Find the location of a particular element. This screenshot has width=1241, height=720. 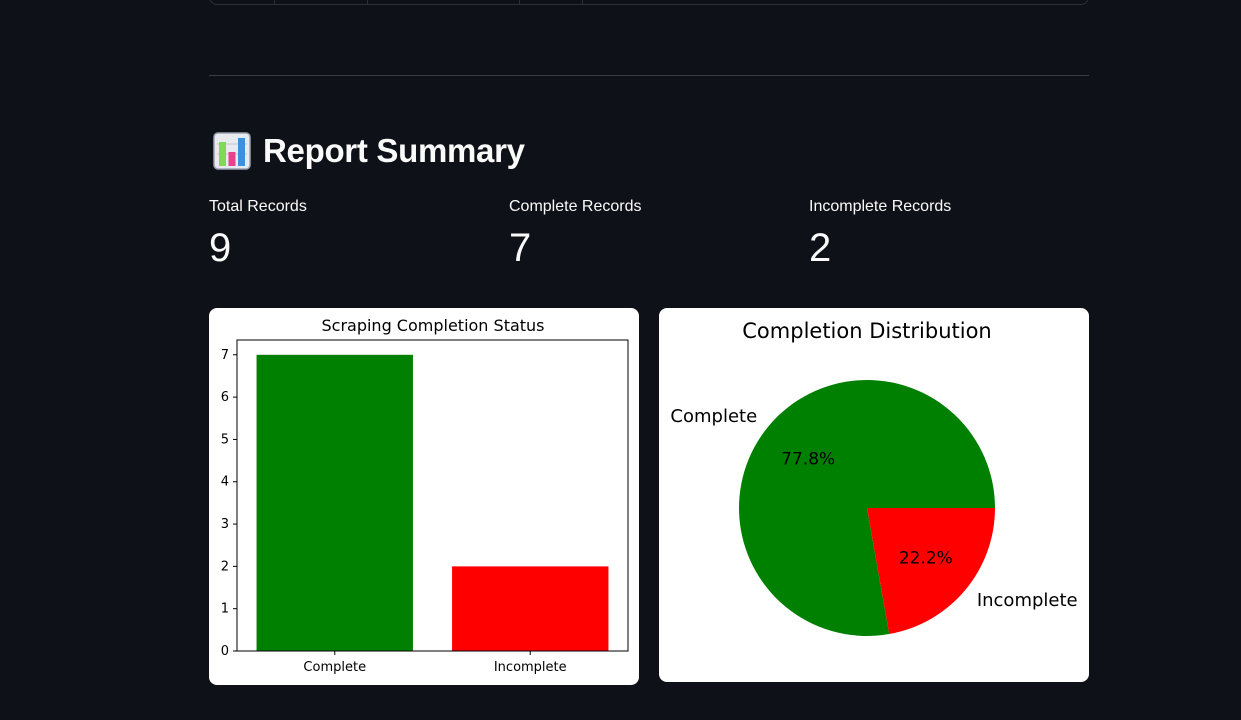

y-tick-label: 6 is located at coordinates (225, 397).